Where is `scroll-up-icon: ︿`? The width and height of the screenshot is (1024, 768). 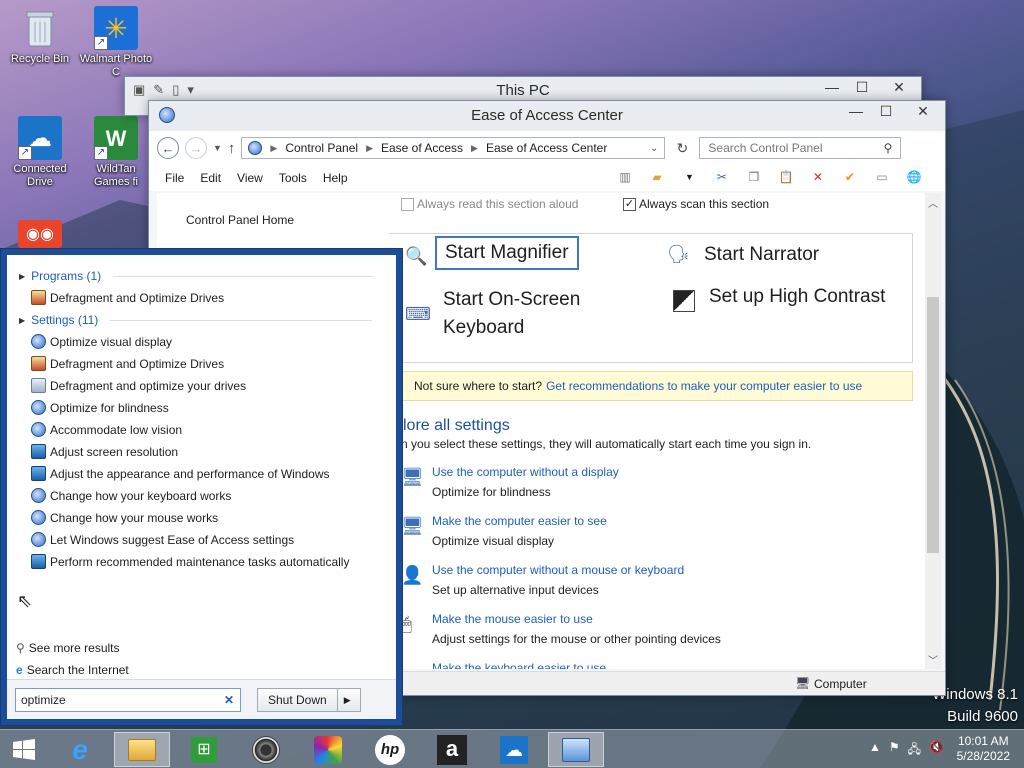
scroll-up-icon: ︿ is located at coordinates (933, 202).